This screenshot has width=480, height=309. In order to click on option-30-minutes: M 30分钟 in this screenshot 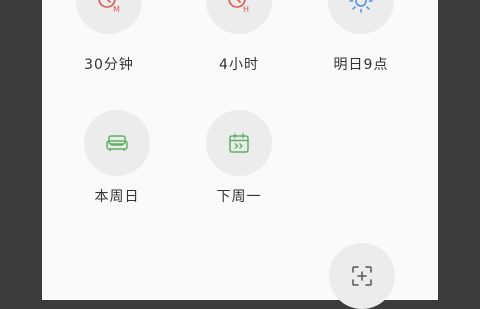, I will do `click(109, 44)`.